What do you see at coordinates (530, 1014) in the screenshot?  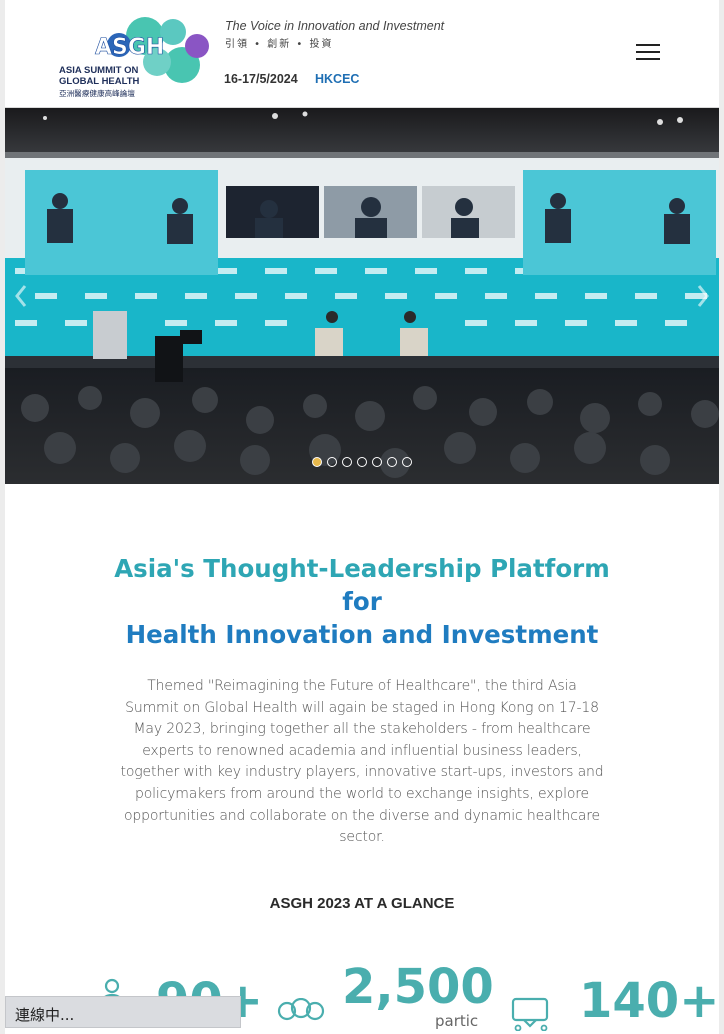 I see `presentation-icon` at bounding box center [530, 1014].